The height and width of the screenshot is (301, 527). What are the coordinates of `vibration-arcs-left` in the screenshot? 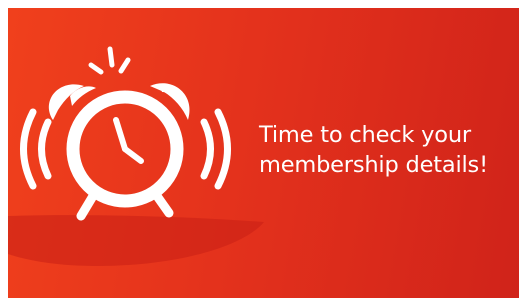 It's located at (36, 149).